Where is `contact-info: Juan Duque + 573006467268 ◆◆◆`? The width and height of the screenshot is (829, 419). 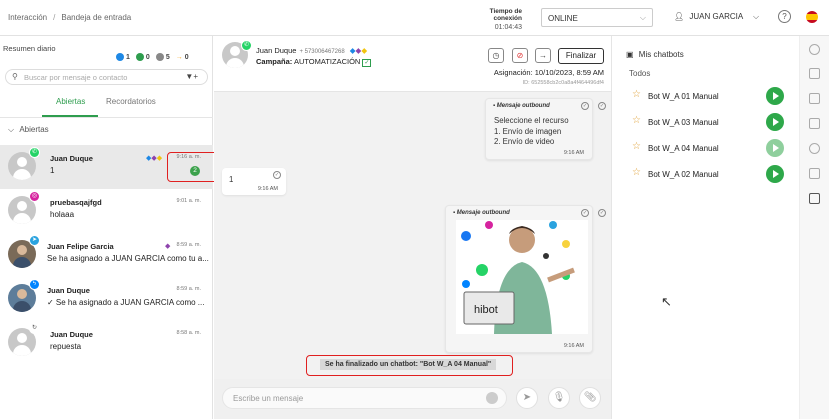
contact-info: Juan Duque + 573006467268 ◆◆◆ is located at coordinates (311, 50).